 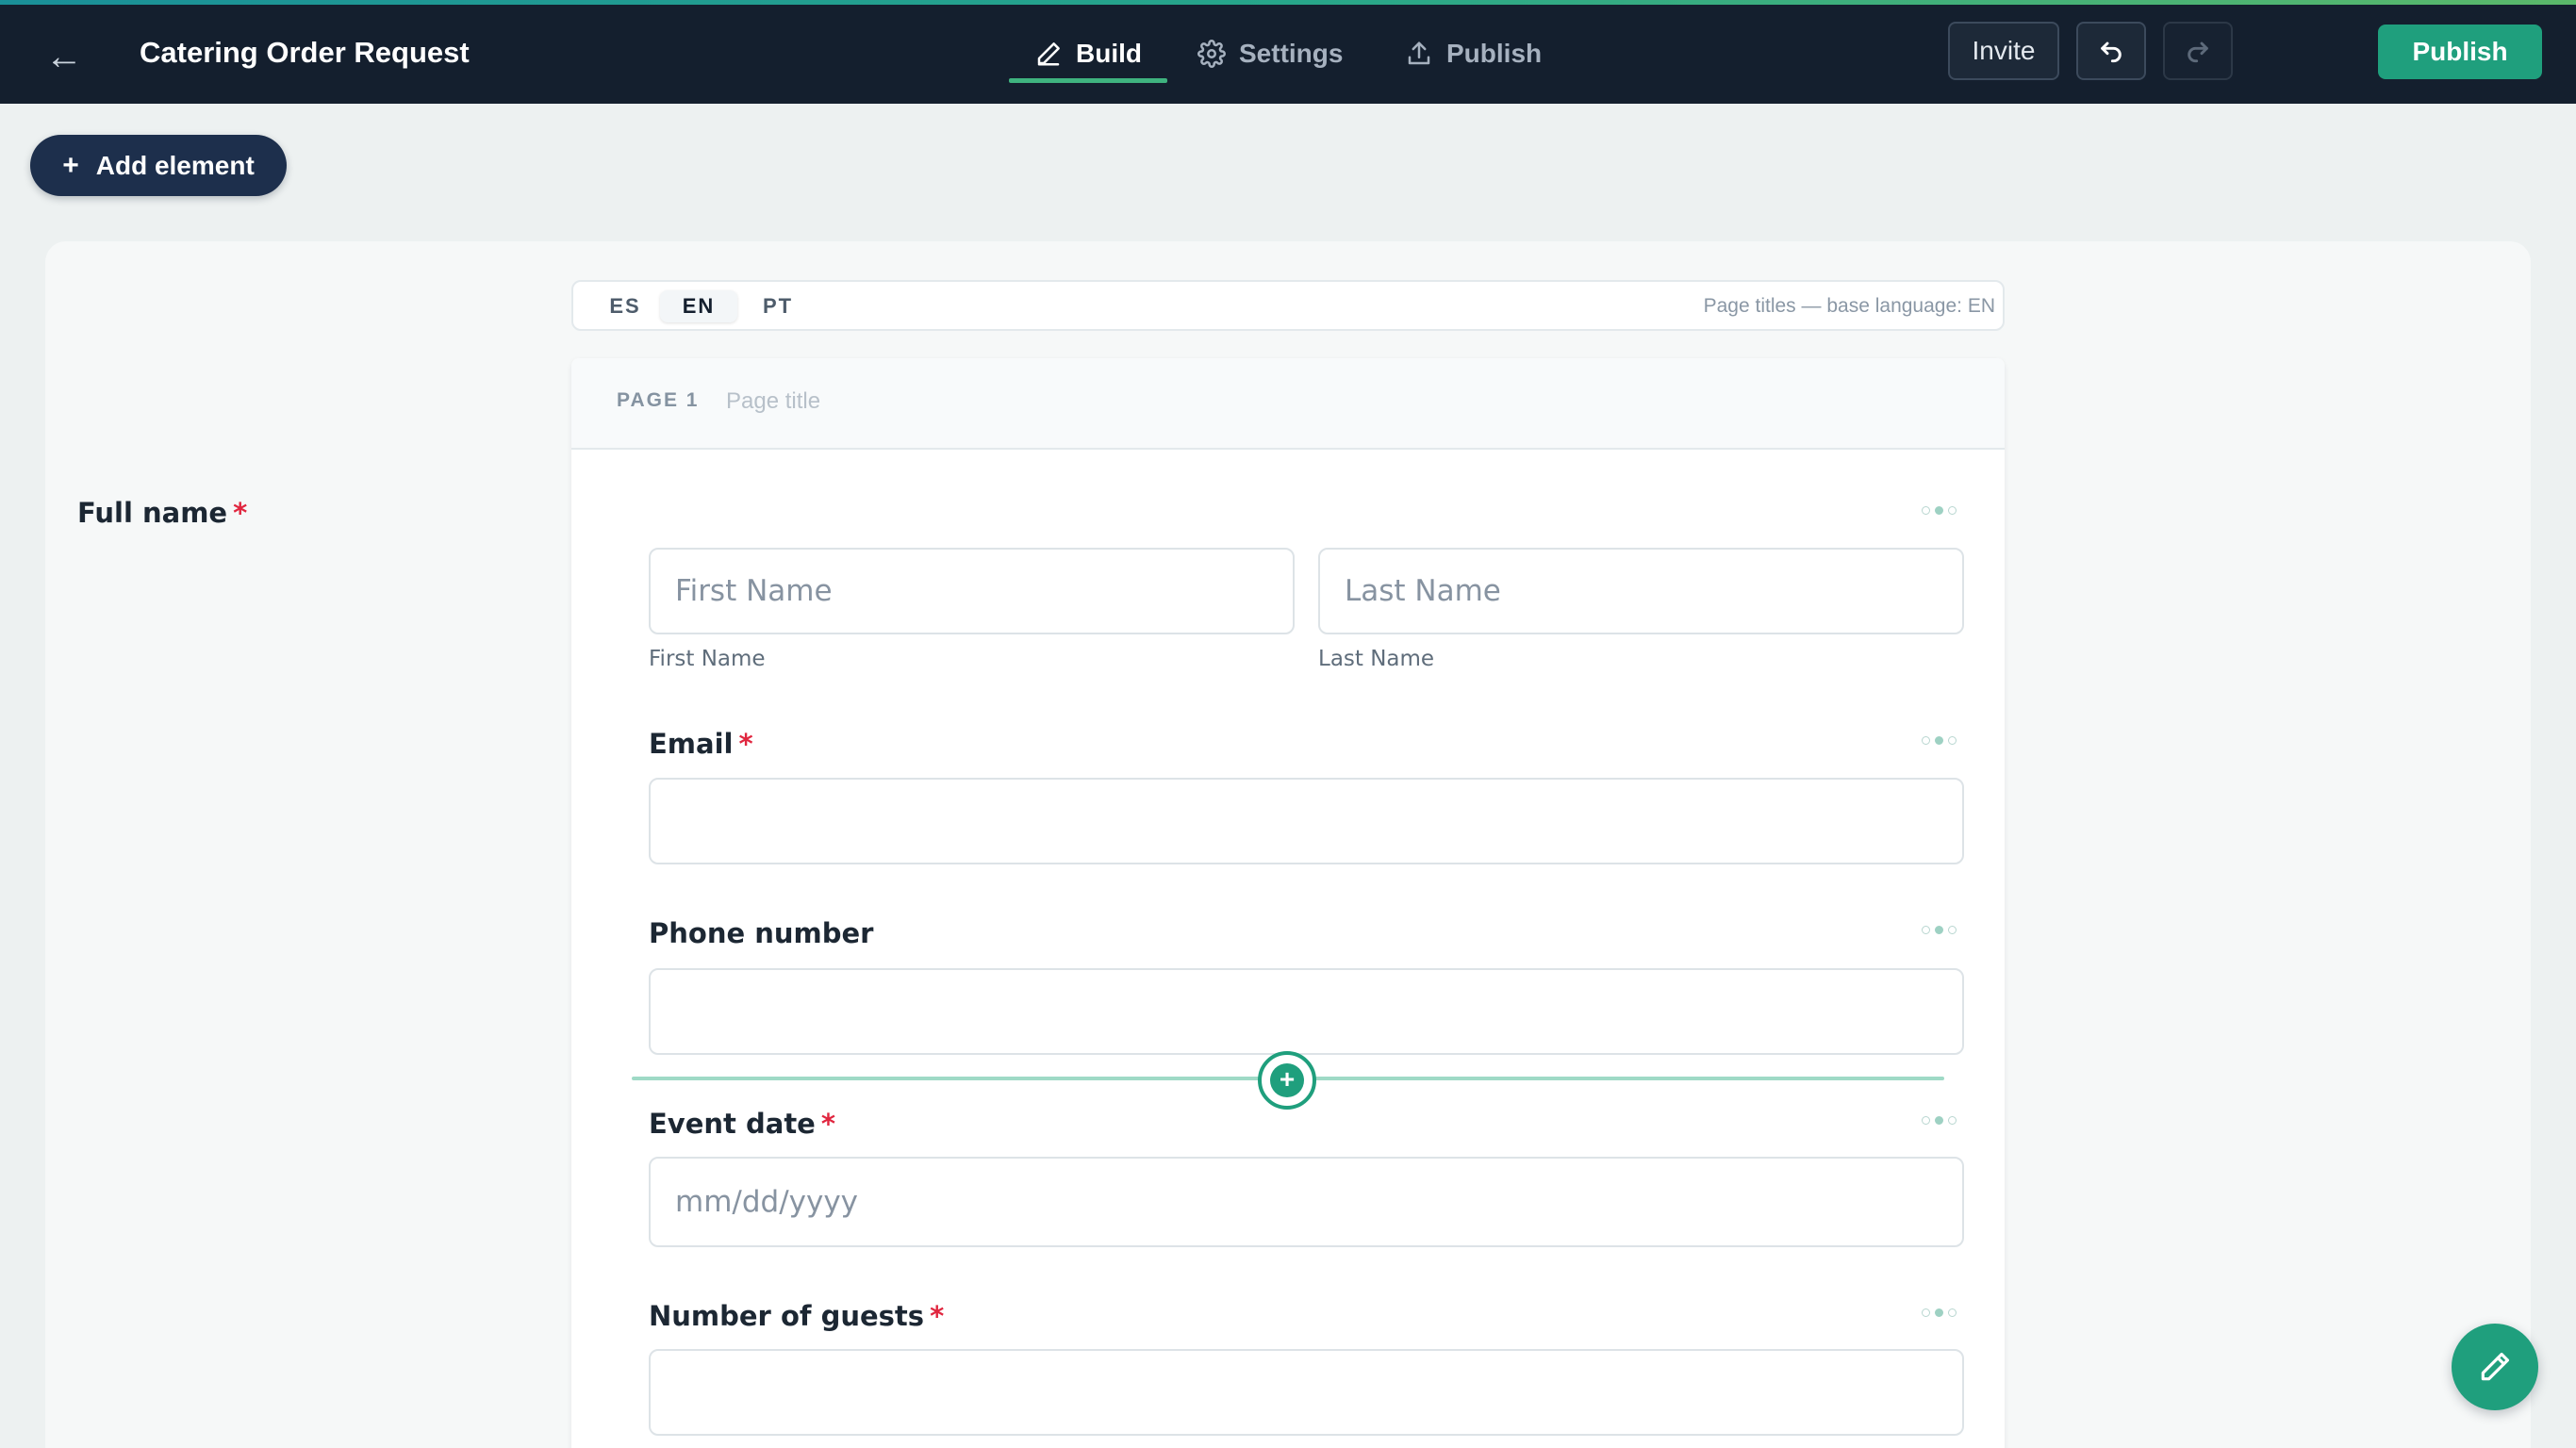 What do you see at coordinates (707, 659) in the screenshot?
I see `first-name-sublabel: First Name` at bounding box center [707, 659].